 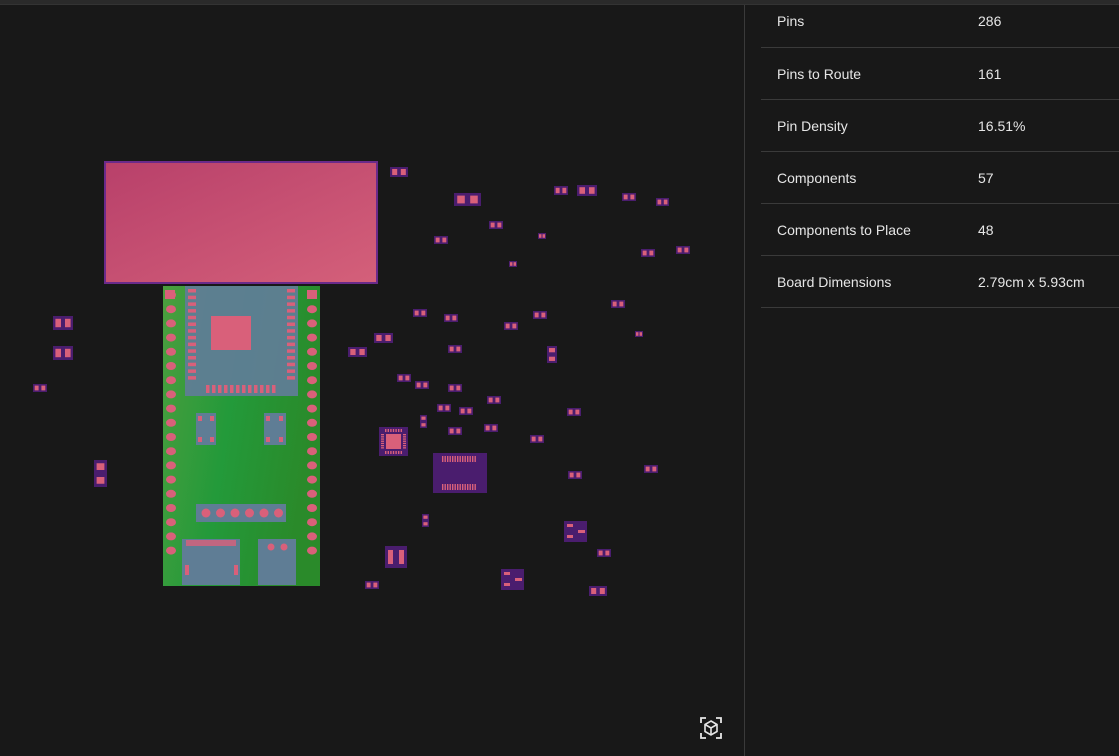 What do you see at coordinates (817, 177) in the screenshot?
I see `stat-label: Components` at bounding box center [817, 177].